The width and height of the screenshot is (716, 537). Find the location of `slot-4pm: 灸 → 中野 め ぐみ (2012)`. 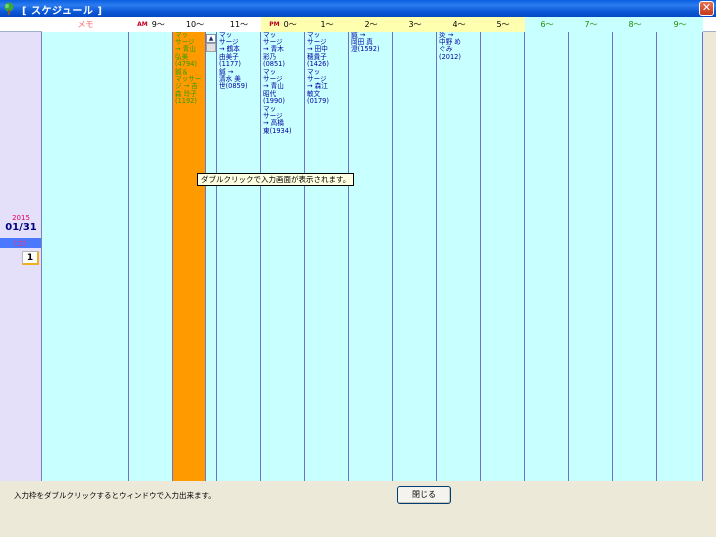

slot-4pm: 灸 → 中野 め ぐみ (2012) is located at coordinates (459, 256).